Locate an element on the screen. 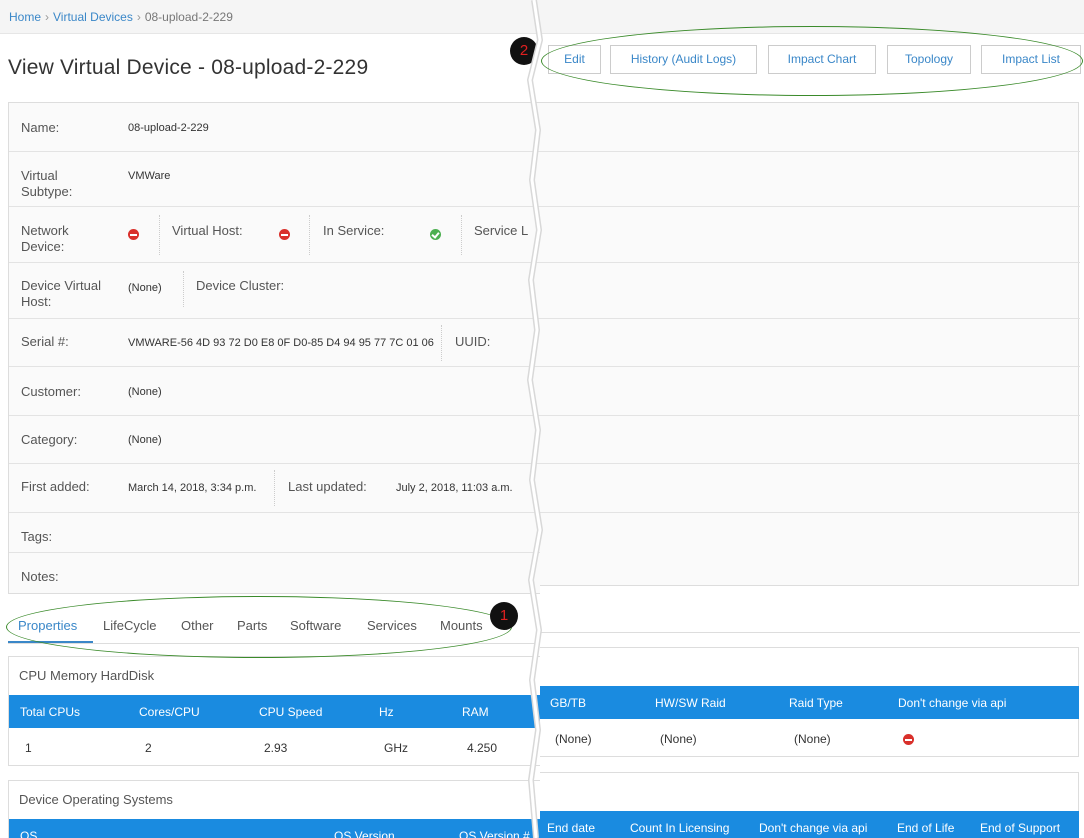  category-row: Category: (None) is located at coordinates (274, 440).